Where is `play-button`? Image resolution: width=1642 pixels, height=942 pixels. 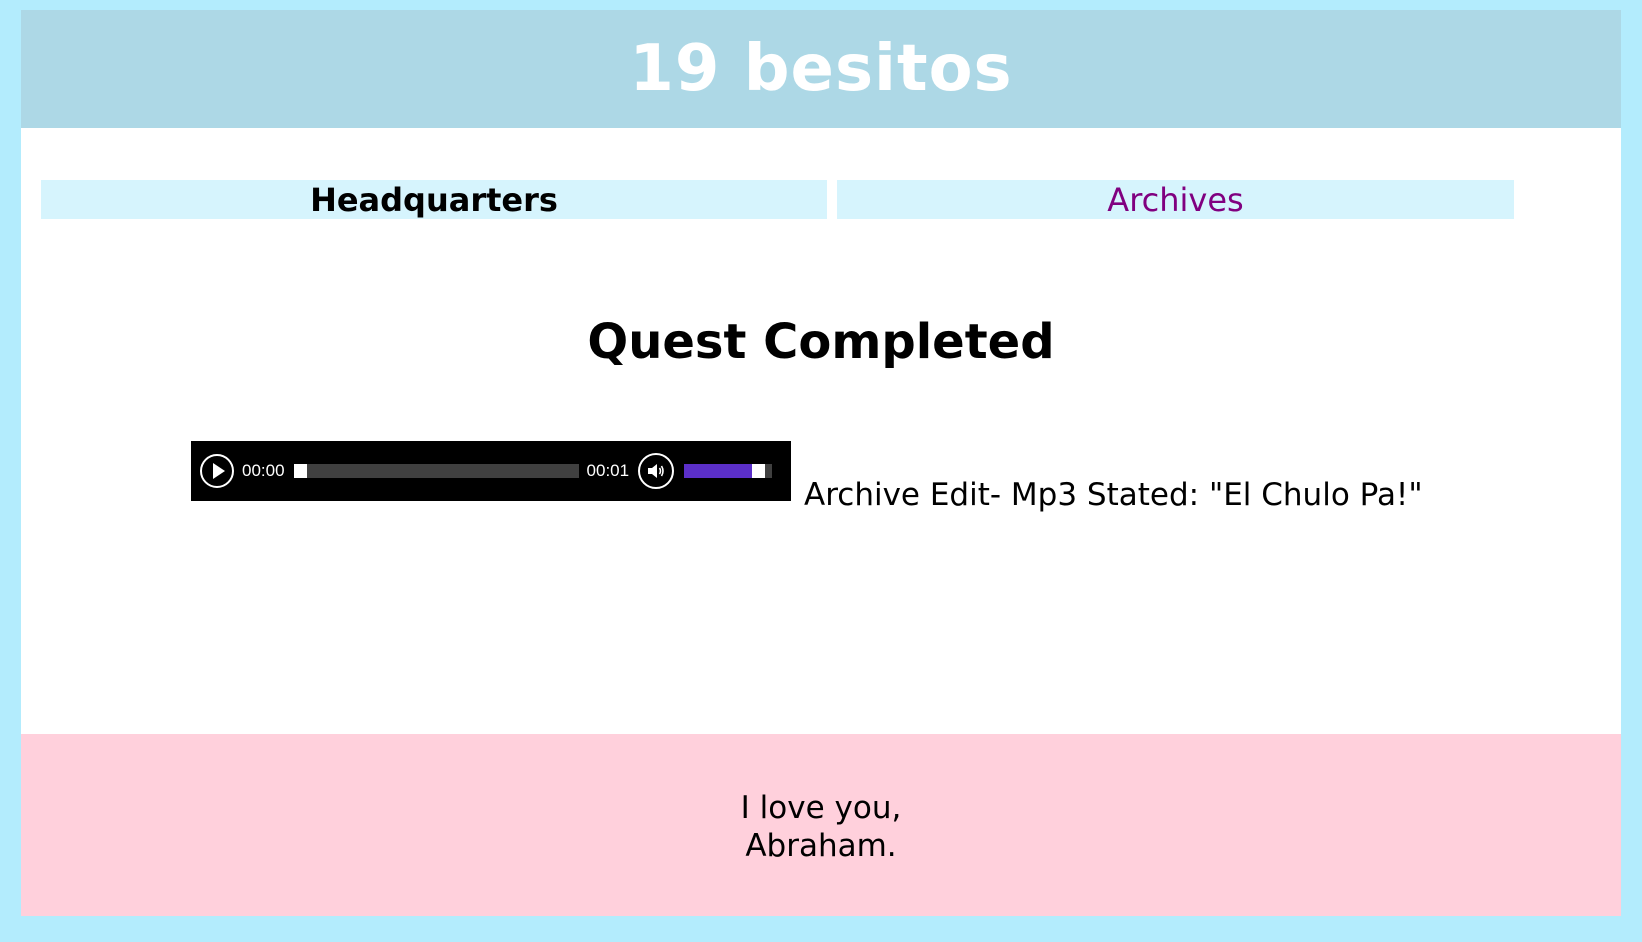
play-button is located at coordinates (217, 471).